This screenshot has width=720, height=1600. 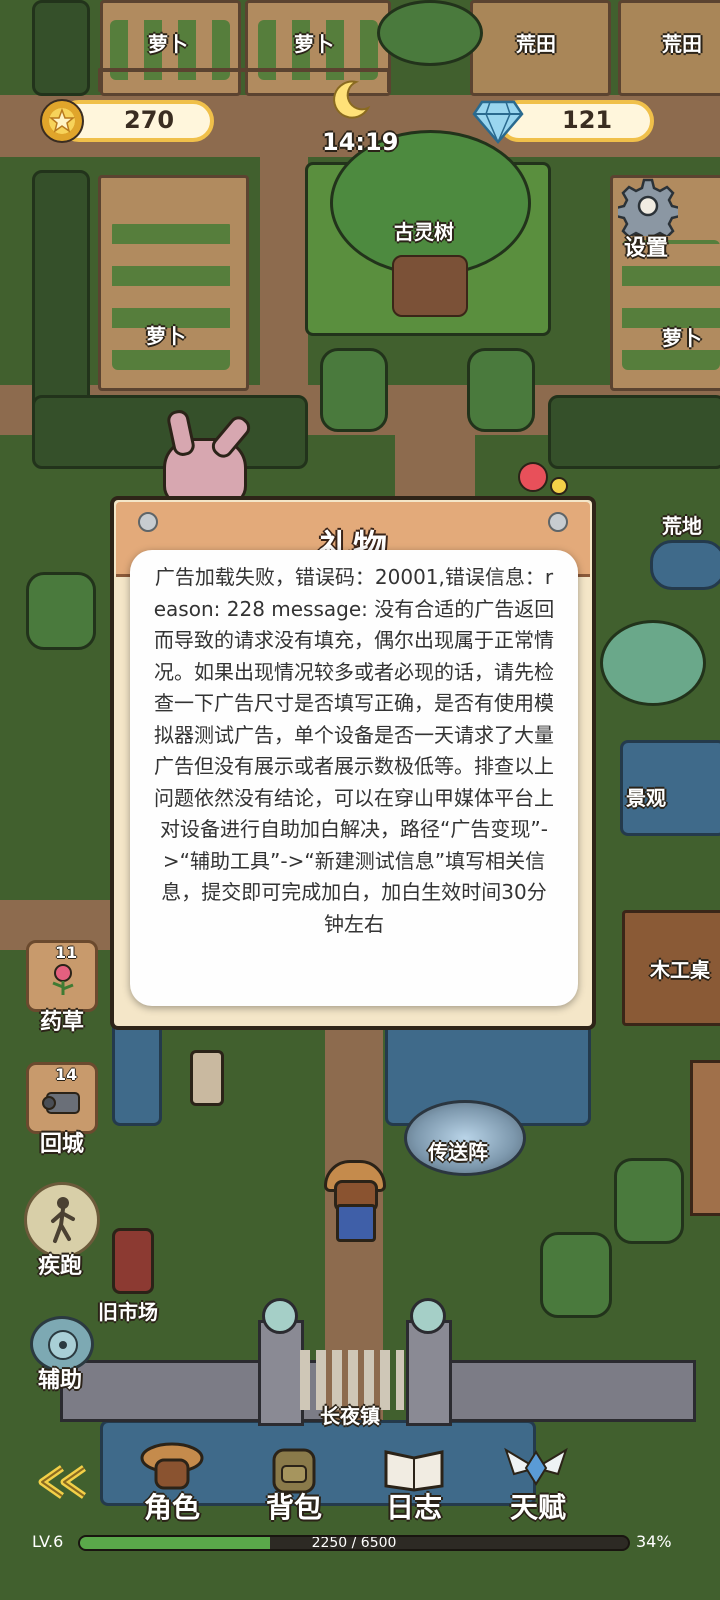 I want to click on coin-icon, so click(x=62, y=121).